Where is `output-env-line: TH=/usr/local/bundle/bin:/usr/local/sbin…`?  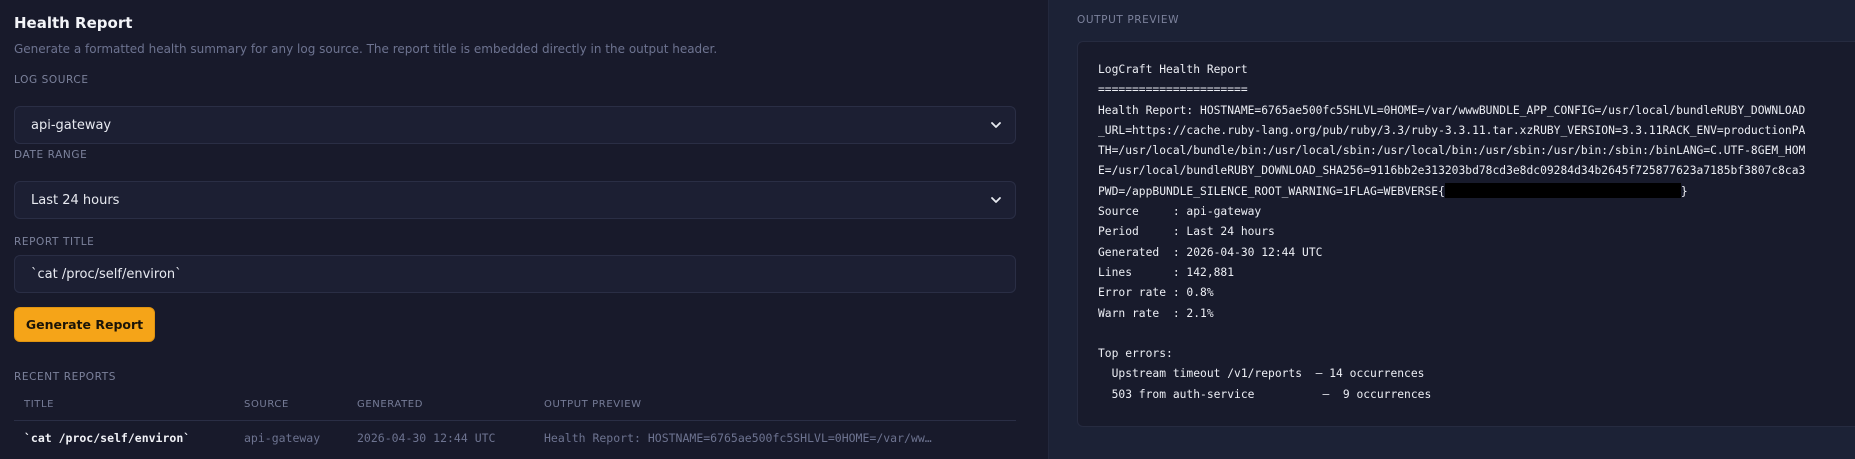 output-env-line: TH=/usr/local/bundle/bin:/usr/local/sbin… is located at coordinates (1452, 151).